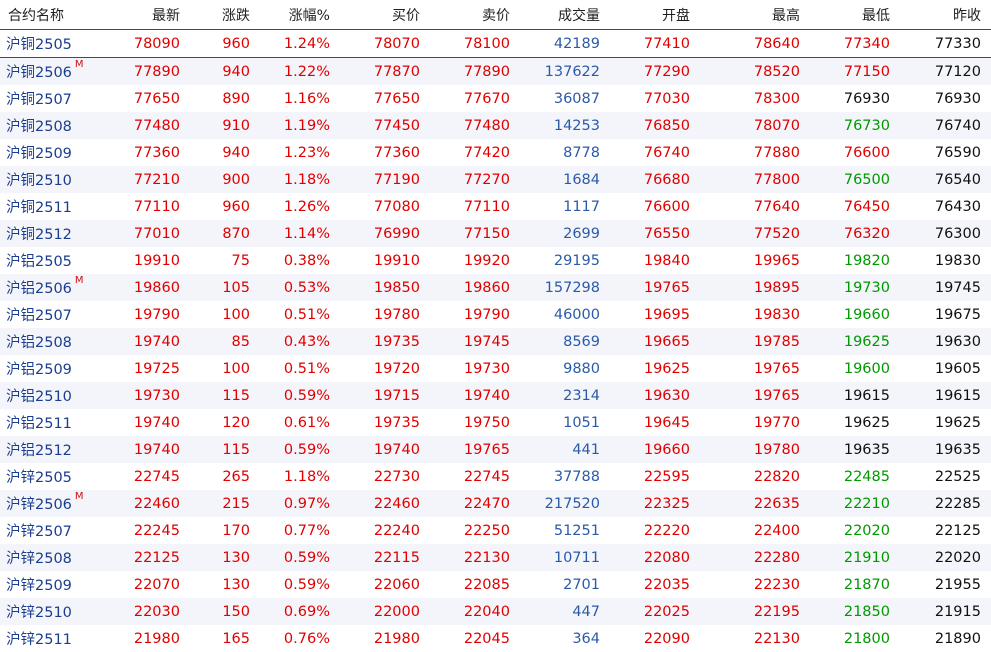  I want to click on last-price-cell: 19740, so click(147, 341).